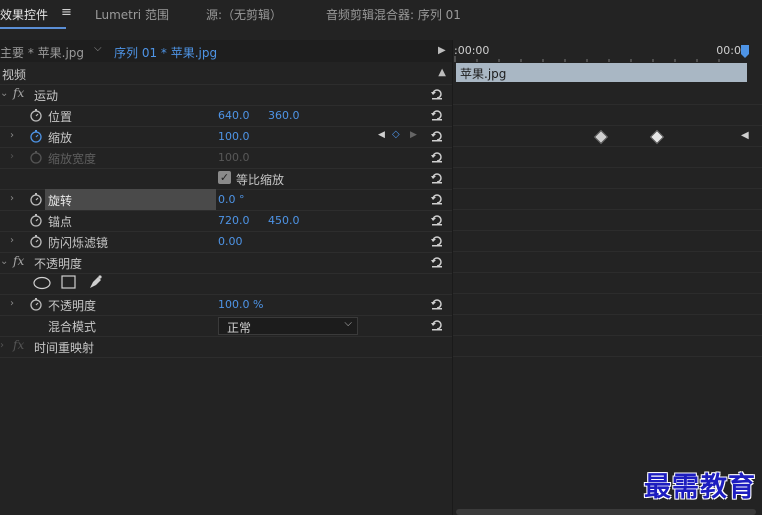  Describe the element at coordinates (239, 328) in the screenshot. I see `blend-mode-value: 正常` at that location.